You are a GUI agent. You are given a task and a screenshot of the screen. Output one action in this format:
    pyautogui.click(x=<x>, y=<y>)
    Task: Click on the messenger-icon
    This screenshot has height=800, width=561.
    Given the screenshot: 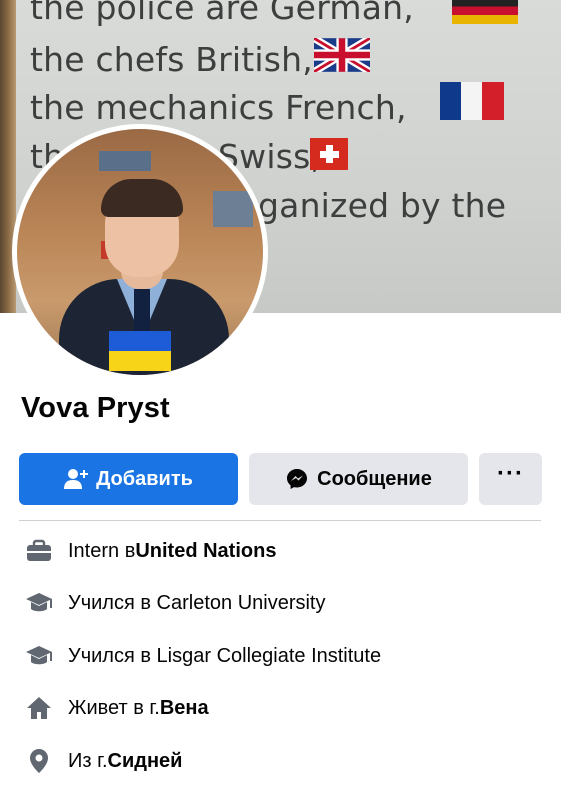 What is the action you would take?
    pyautogui.click(x=297, y=479)
    